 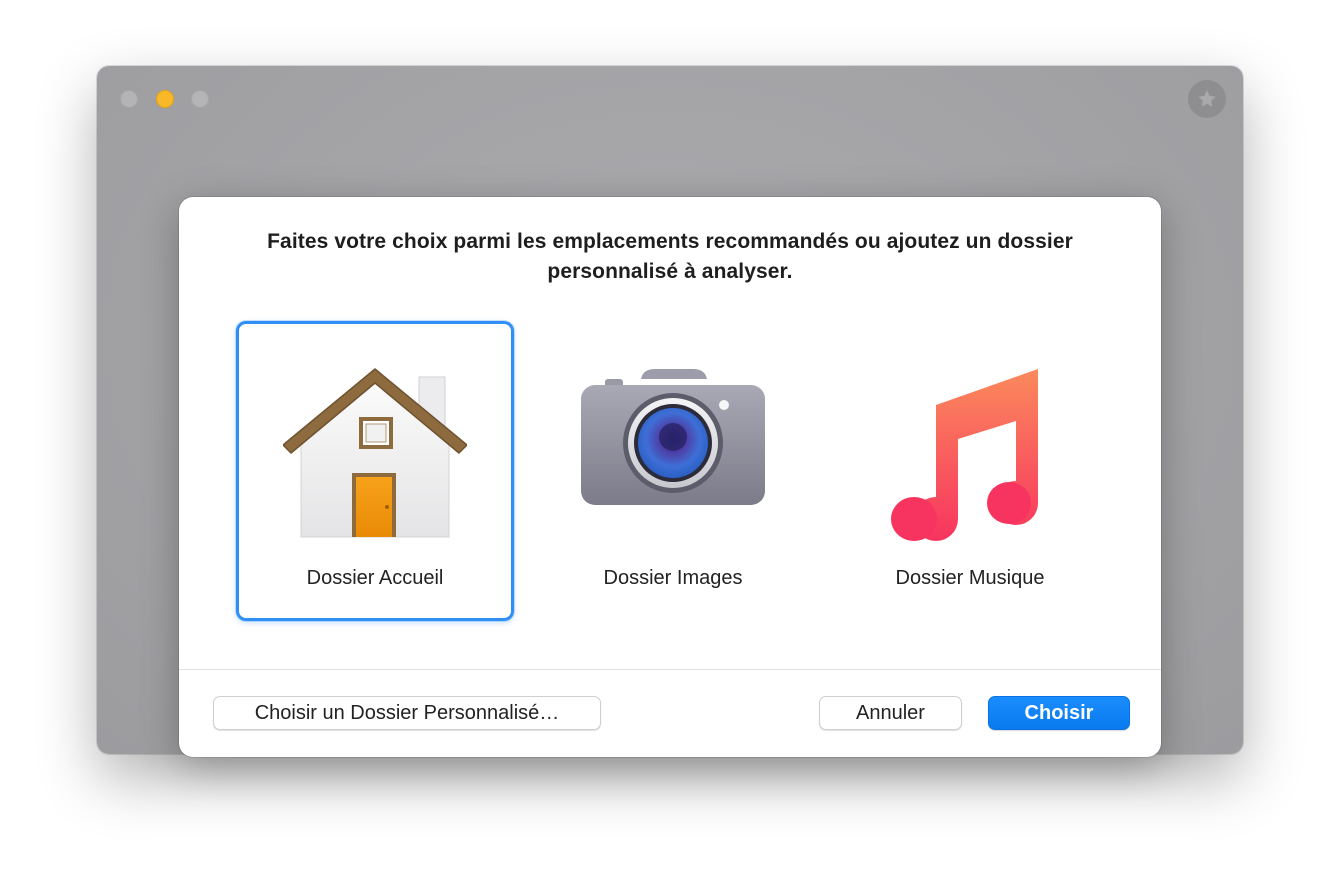 I want to click on location-home-folder: Dossier Accueil, so click(x=375, y=471).